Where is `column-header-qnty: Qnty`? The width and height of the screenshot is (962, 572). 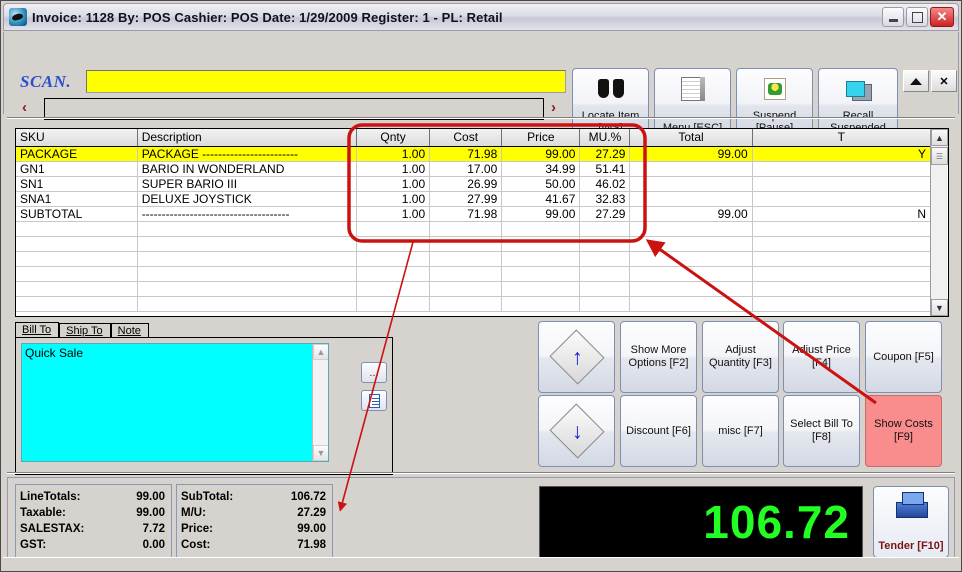 column-header-qnty: Qnty is located at coordinates (393, 138).